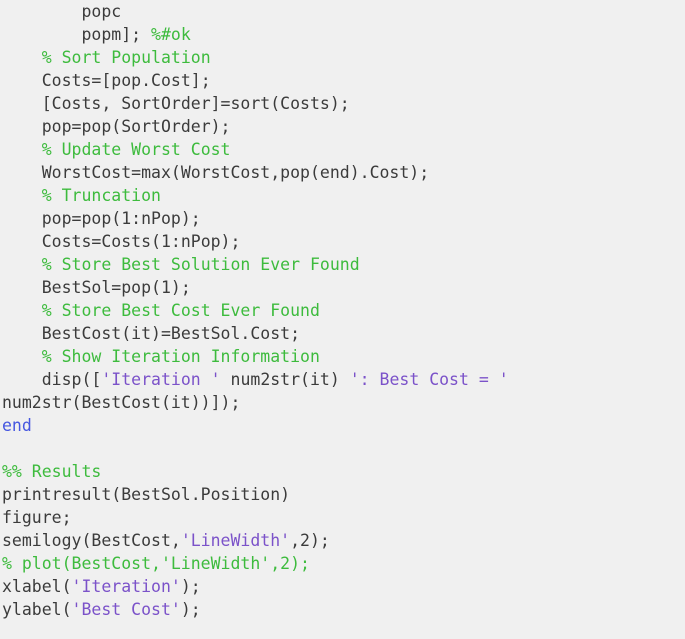 The image size is (685, 639). Describe the element at coordinates (342, 218) in the screenshot. I see `code-line: pop=pop(1:nPop);` at that location.